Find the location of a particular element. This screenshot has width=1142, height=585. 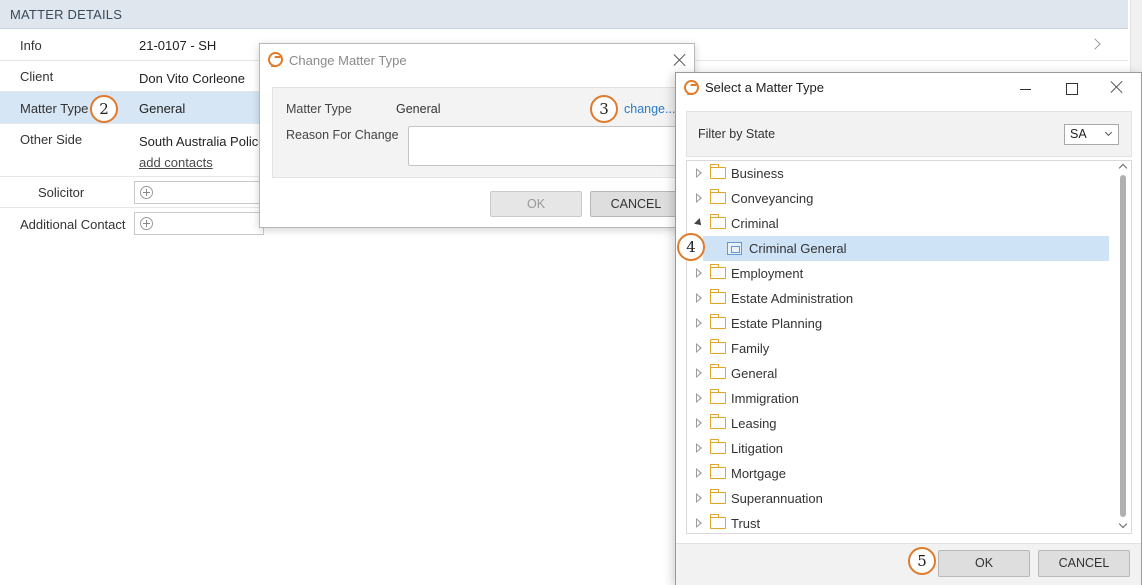

expanded-arrow-icon is located at coordinates (699, 223).